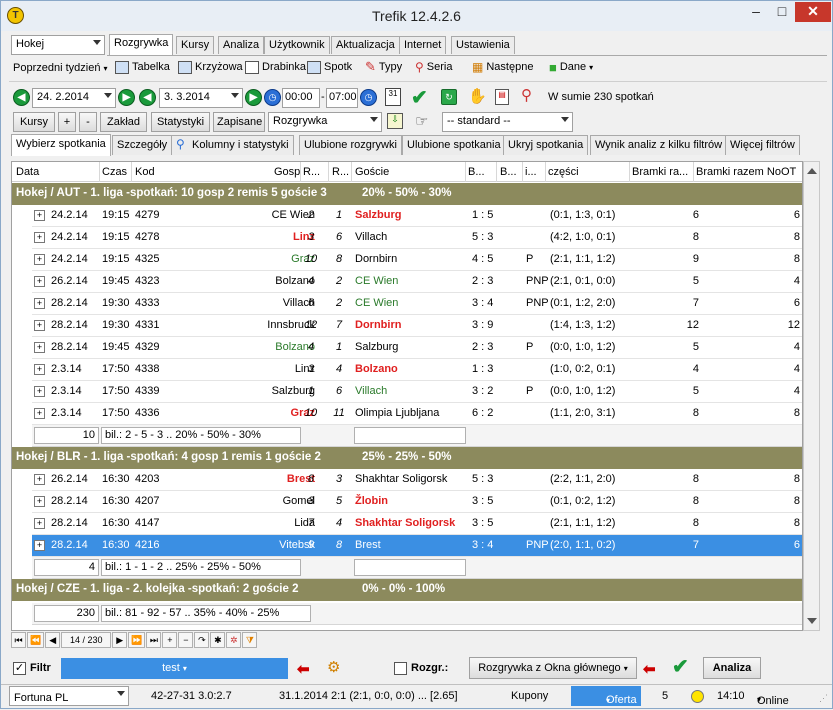  I want to click on tab-uzytkownik: Użytkownik, so click(297, 45).